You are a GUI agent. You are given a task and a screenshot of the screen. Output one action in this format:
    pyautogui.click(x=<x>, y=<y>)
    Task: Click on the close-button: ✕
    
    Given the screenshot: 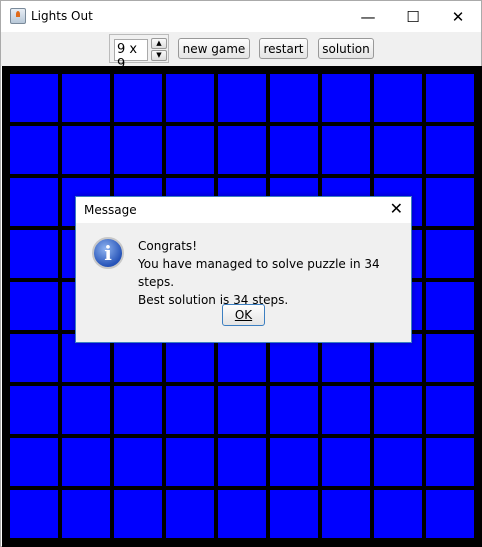 What is the action you would take?
    pyautogui.click(x=458, y=16)
    